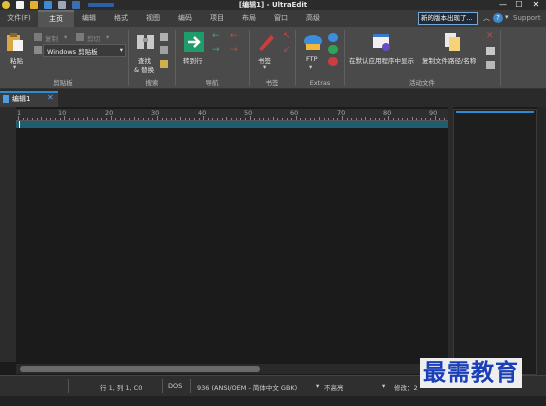 The height and width of the screenshot is (406, 546). Describe the element at coordinates (216, 36) in the screenshot. I see `nav-back-green-icon: ←` at that location.